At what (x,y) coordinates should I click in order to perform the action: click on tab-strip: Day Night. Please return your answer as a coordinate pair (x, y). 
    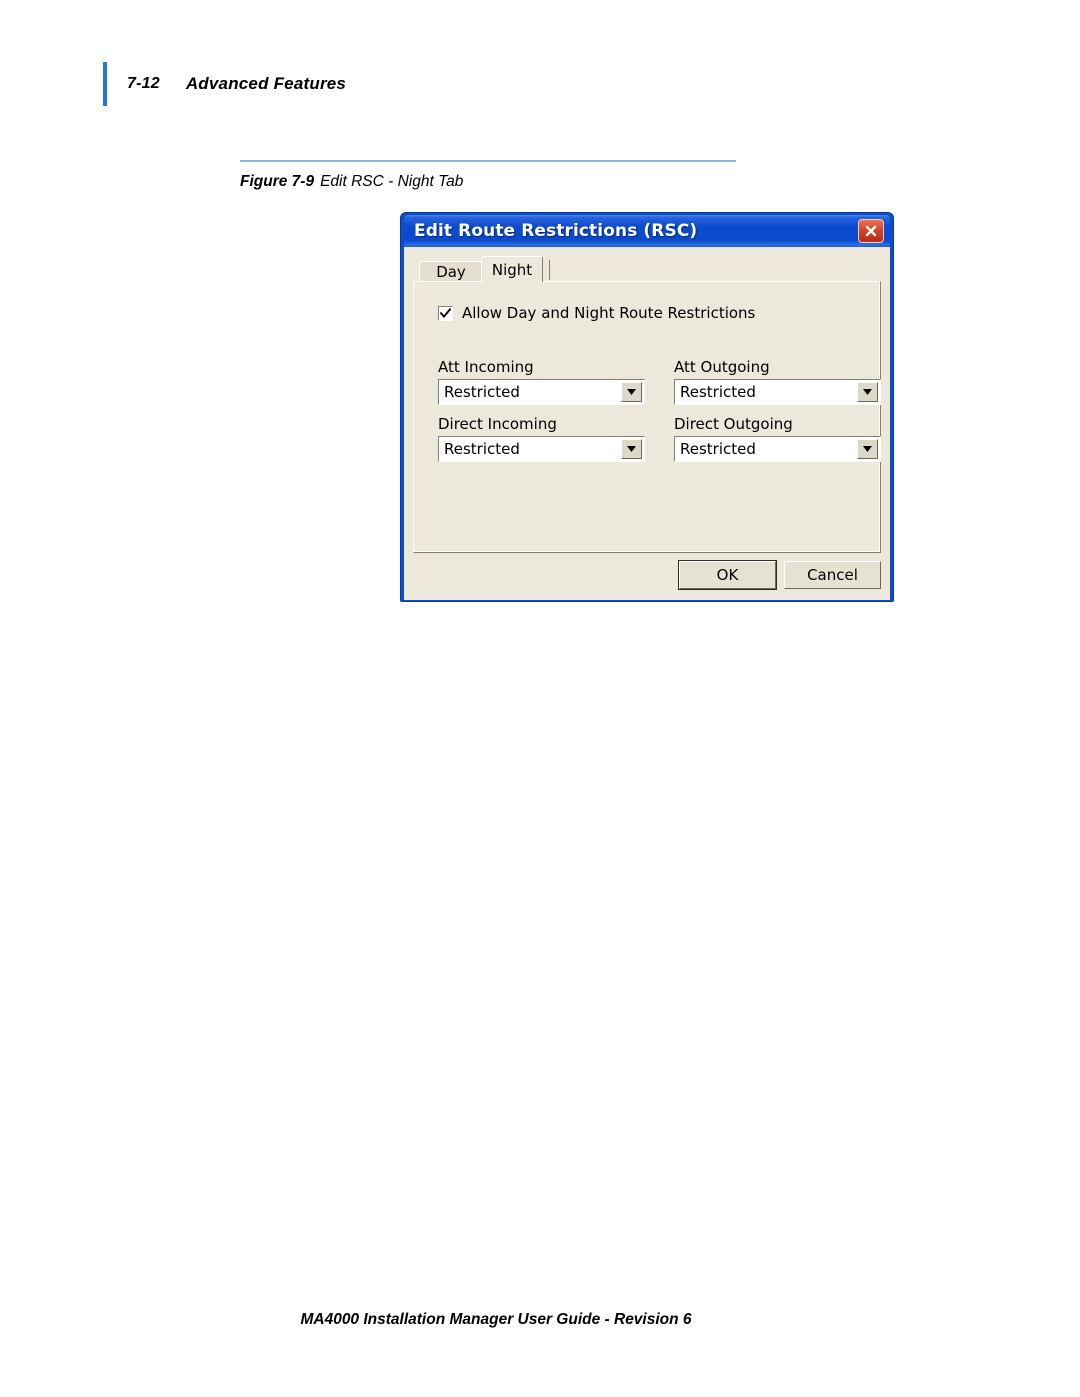
    Looking at the image, I should click on (647, 269).